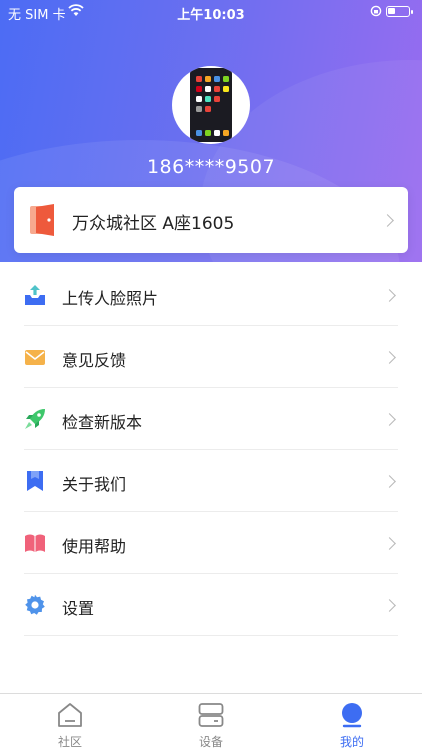 This screenshot has width=422, height=750. I want to click on menu-item-label: 使用帮助, so click(94, 546).